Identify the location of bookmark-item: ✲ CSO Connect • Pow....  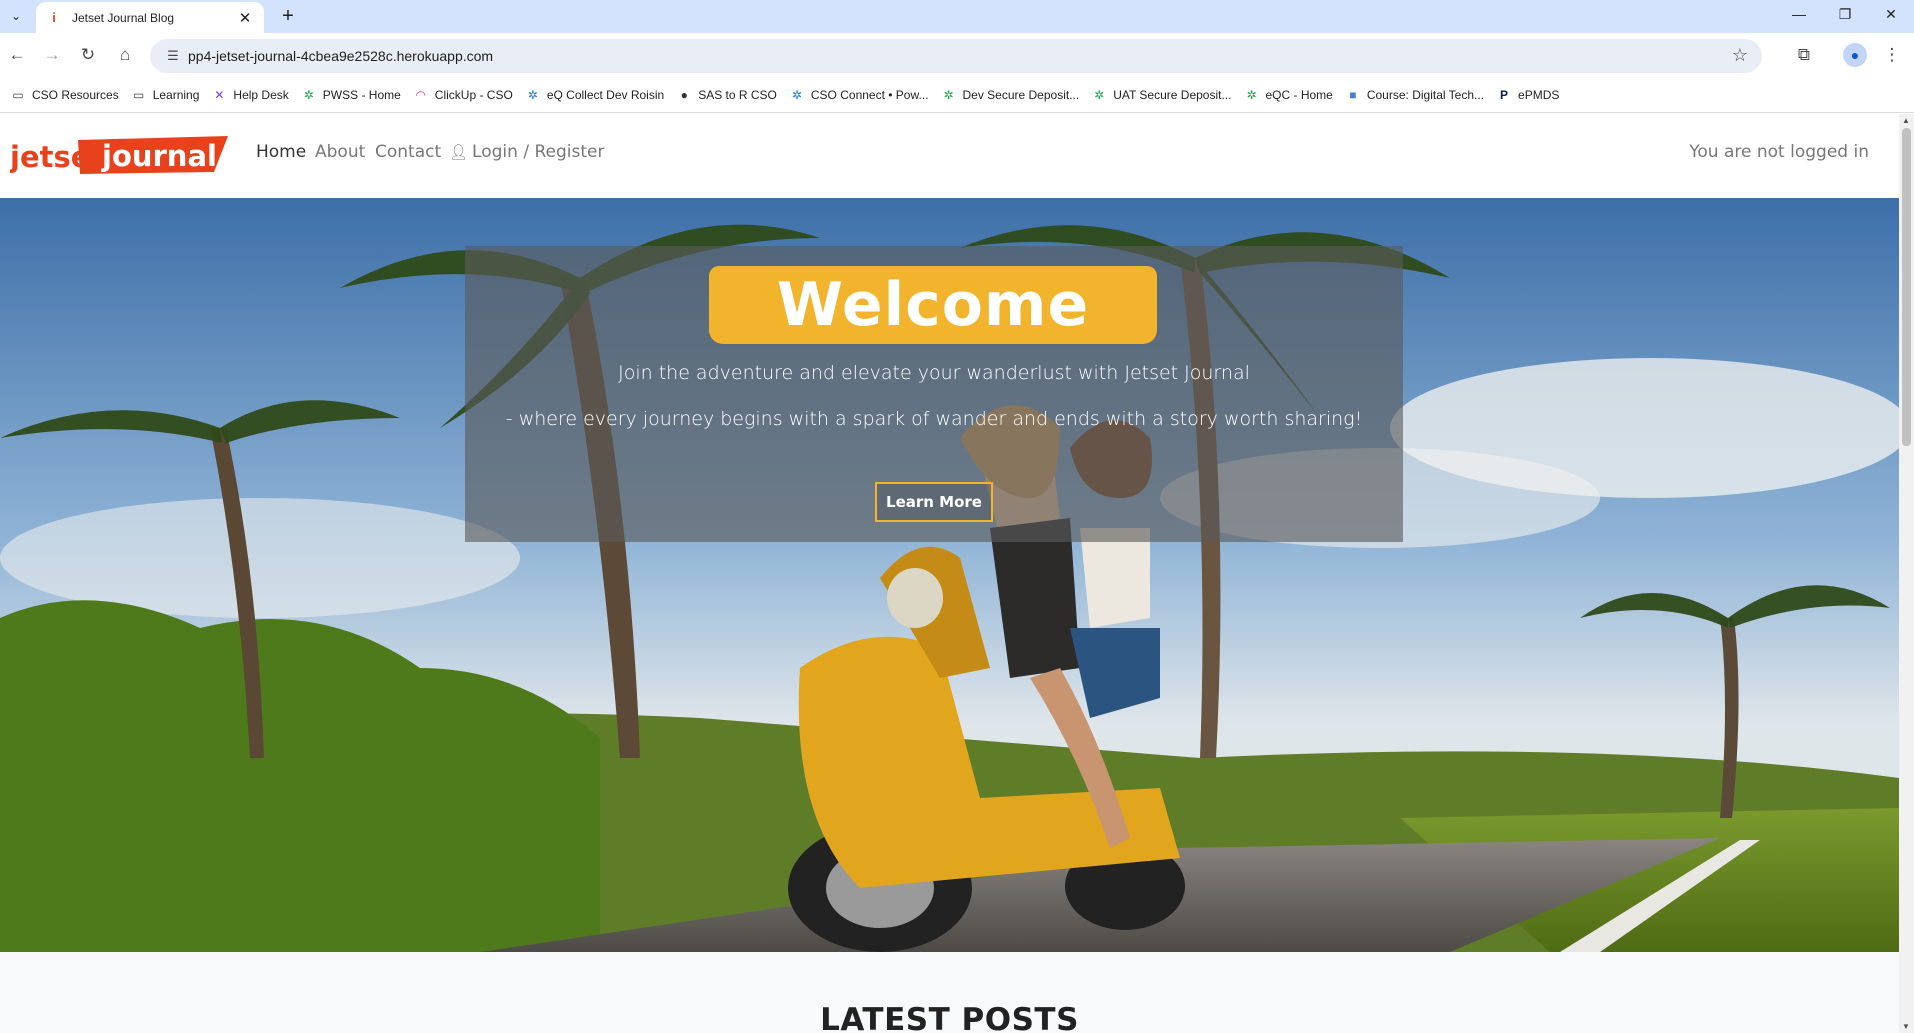
(861, 95).